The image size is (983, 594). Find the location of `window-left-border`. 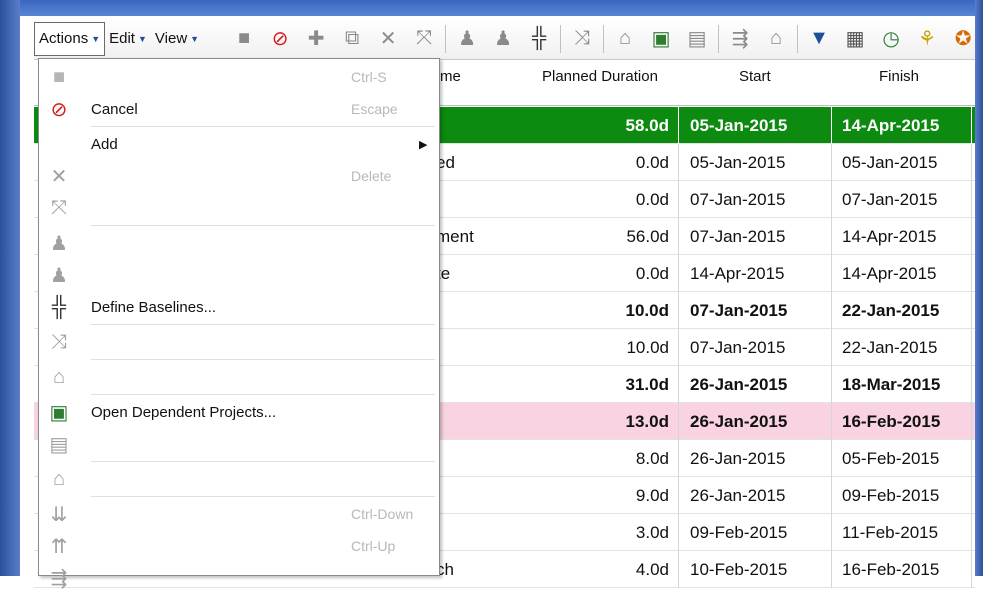

window-left-border is located at coordinates (10, 288).